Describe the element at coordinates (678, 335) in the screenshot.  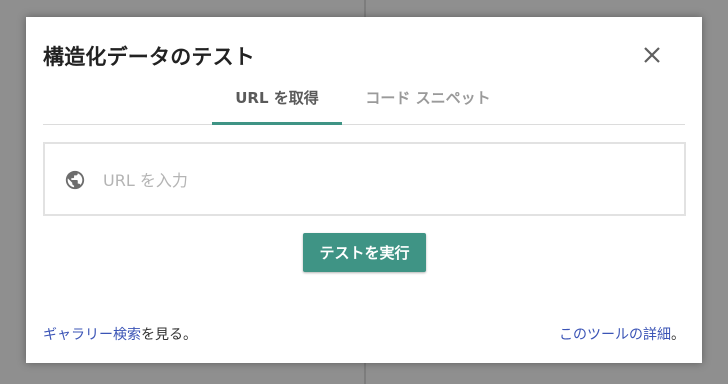
I see `details-suffix: 。` at that location.